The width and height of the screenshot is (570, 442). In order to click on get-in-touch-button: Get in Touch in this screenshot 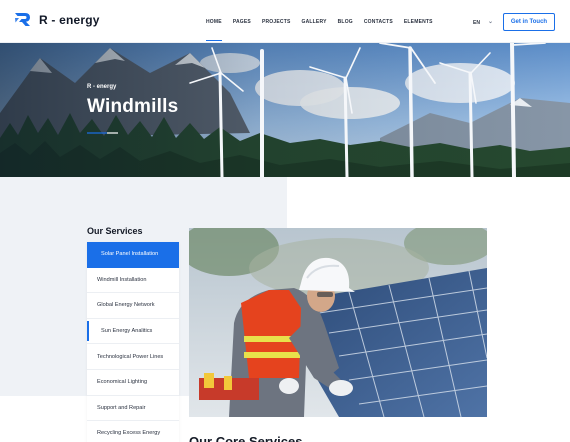, I will do `click(529, 22)`.